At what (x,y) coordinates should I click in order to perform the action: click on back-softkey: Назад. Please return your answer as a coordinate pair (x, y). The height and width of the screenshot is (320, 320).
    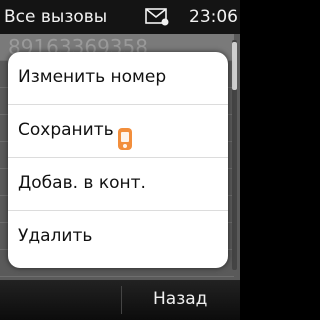
    Looking at the image, I should click on (180, 299).